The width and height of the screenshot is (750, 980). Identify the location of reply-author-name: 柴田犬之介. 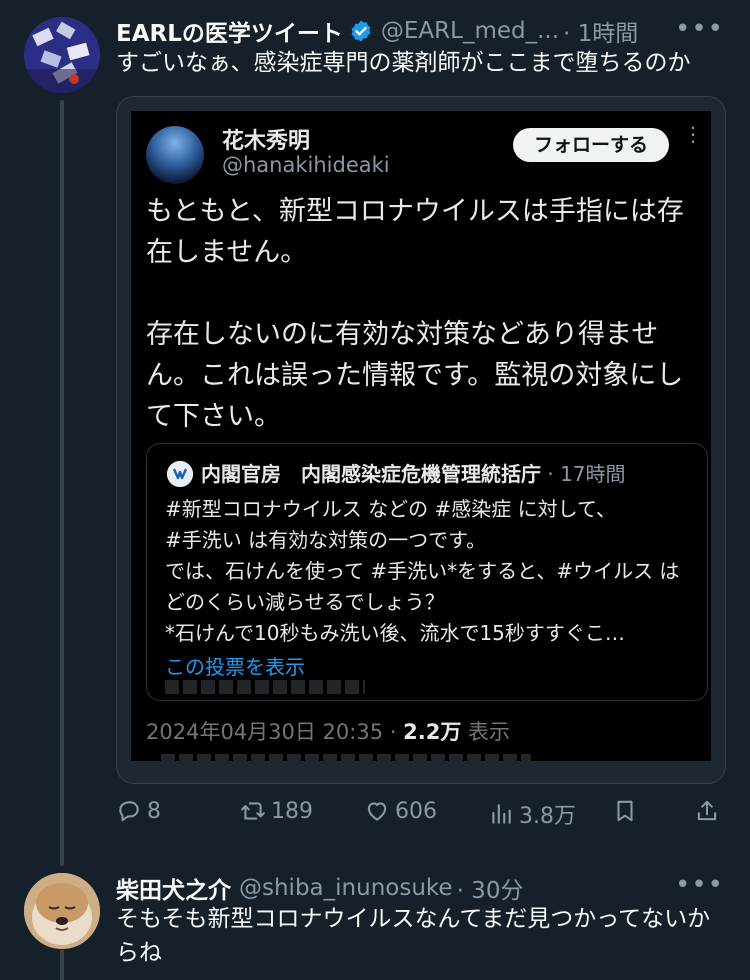
(173, 888).